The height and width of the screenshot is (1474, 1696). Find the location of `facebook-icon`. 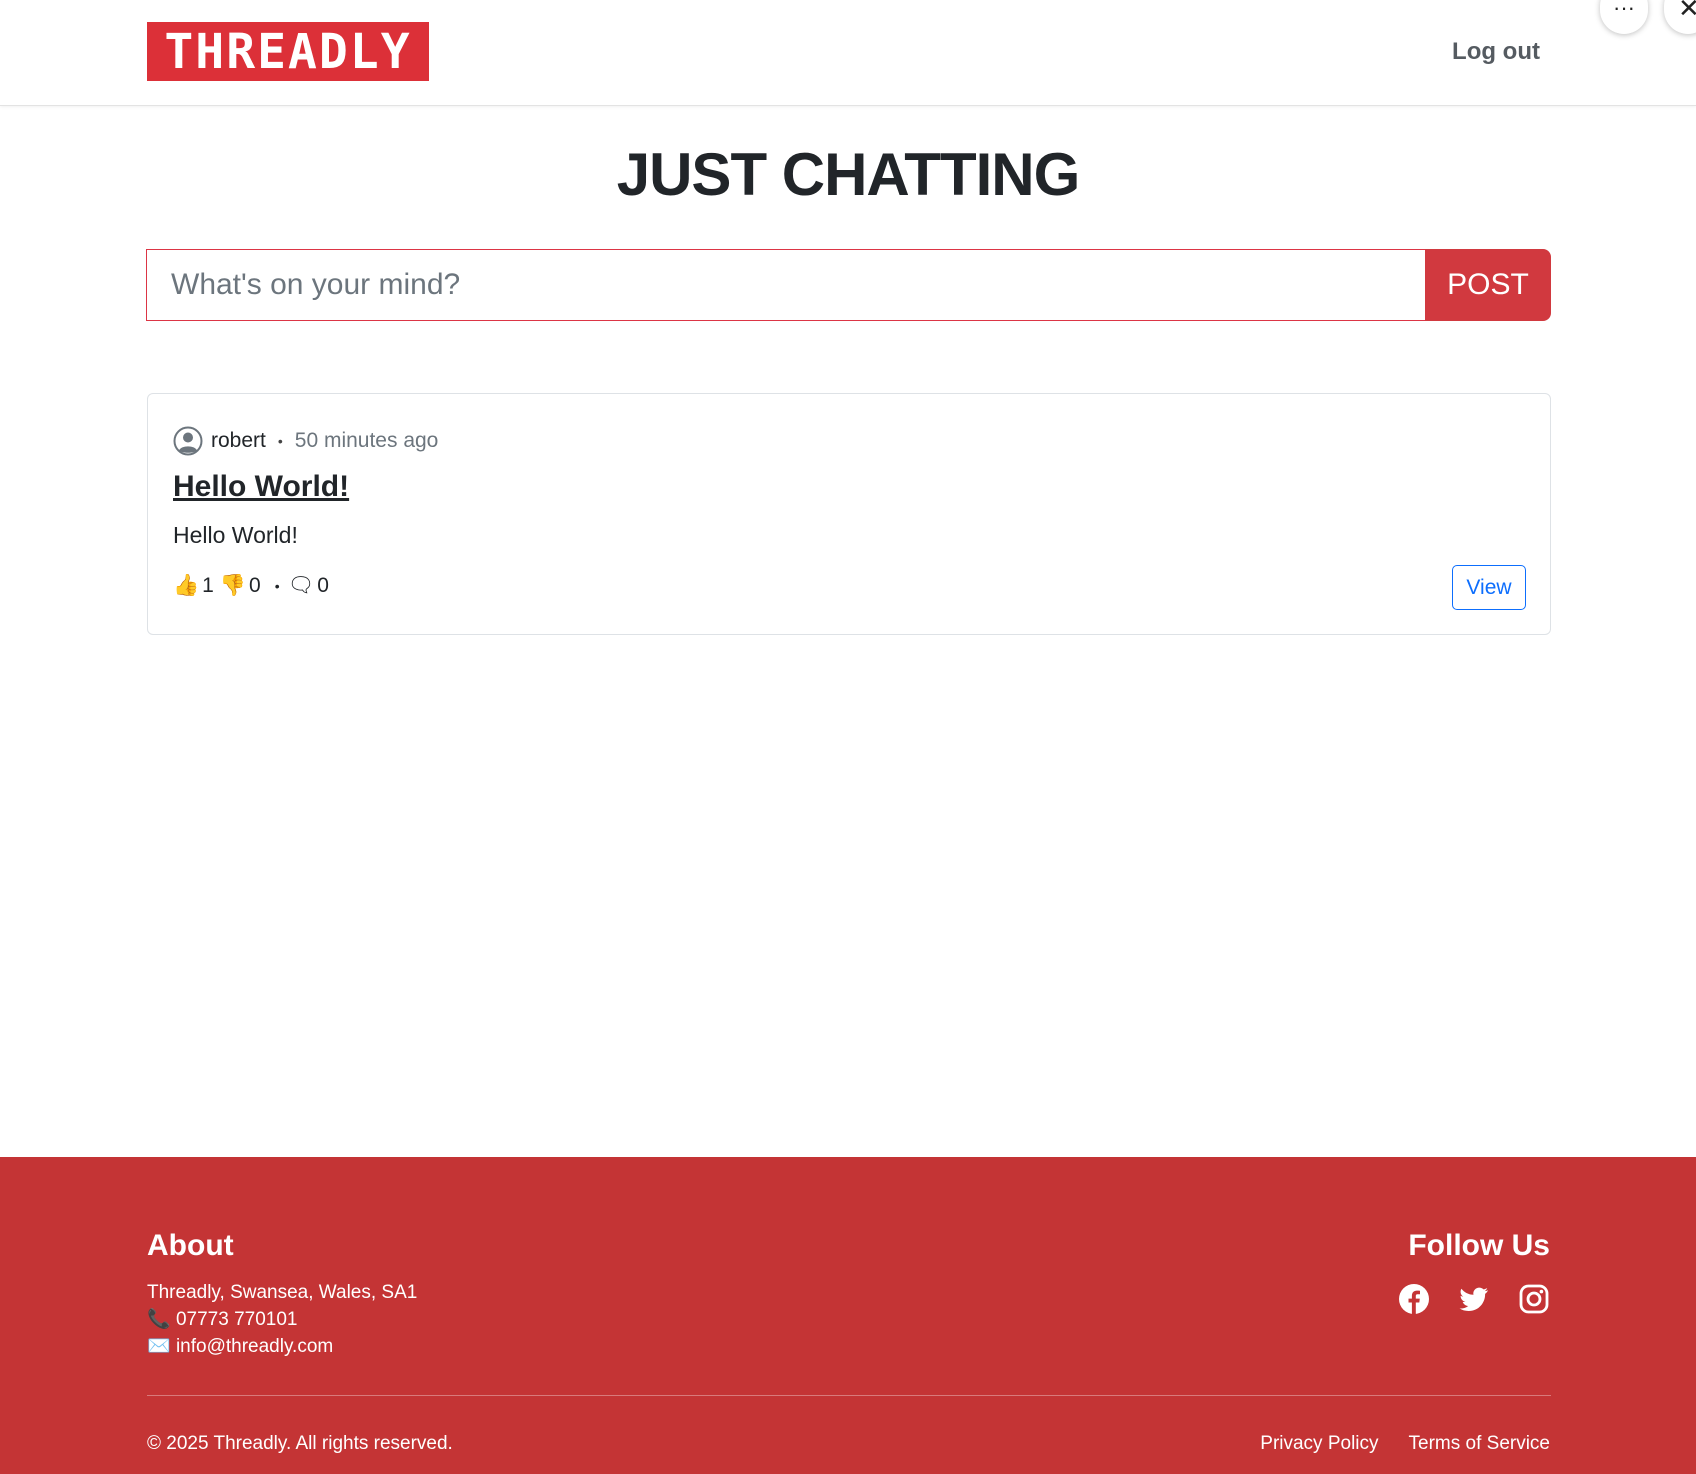

facebook-icon is located at coordinates (1414, 1299).